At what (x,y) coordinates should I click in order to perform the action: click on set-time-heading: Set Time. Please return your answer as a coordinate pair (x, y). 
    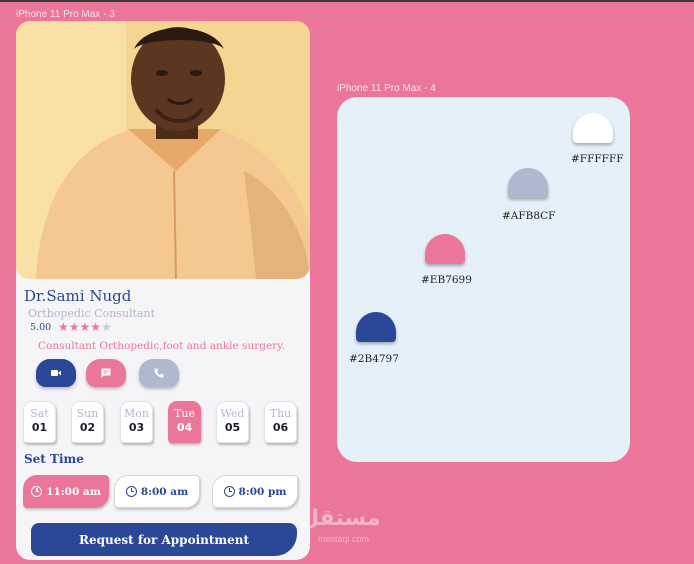
    Looking at the image, I should click on (54, 459).